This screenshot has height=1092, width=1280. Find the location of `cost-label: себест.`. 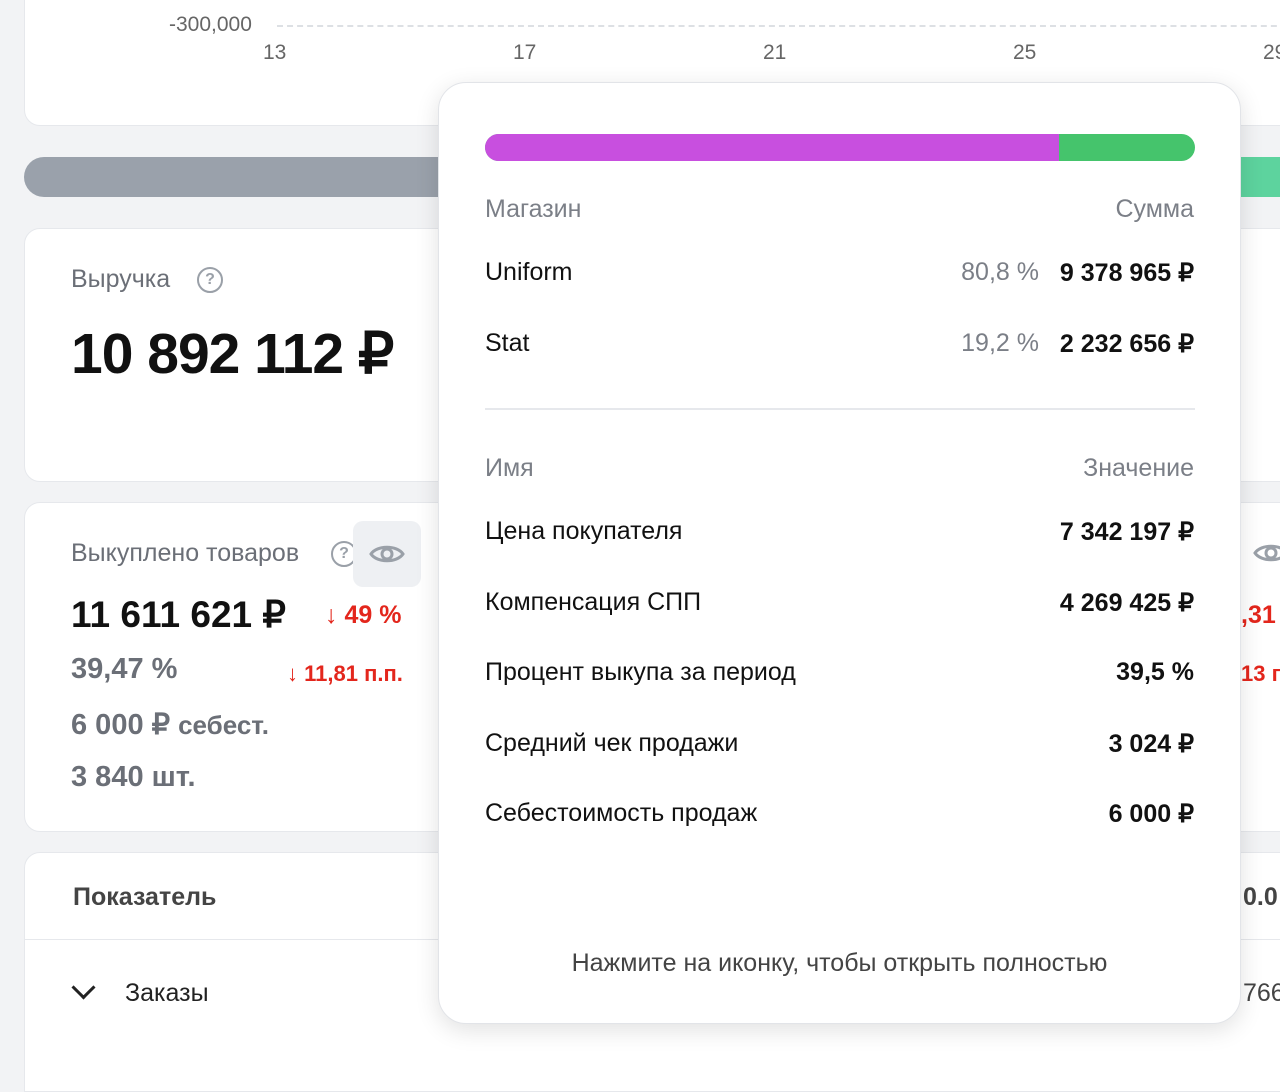

cost-label: себест. is located at coordinates (223, 725).